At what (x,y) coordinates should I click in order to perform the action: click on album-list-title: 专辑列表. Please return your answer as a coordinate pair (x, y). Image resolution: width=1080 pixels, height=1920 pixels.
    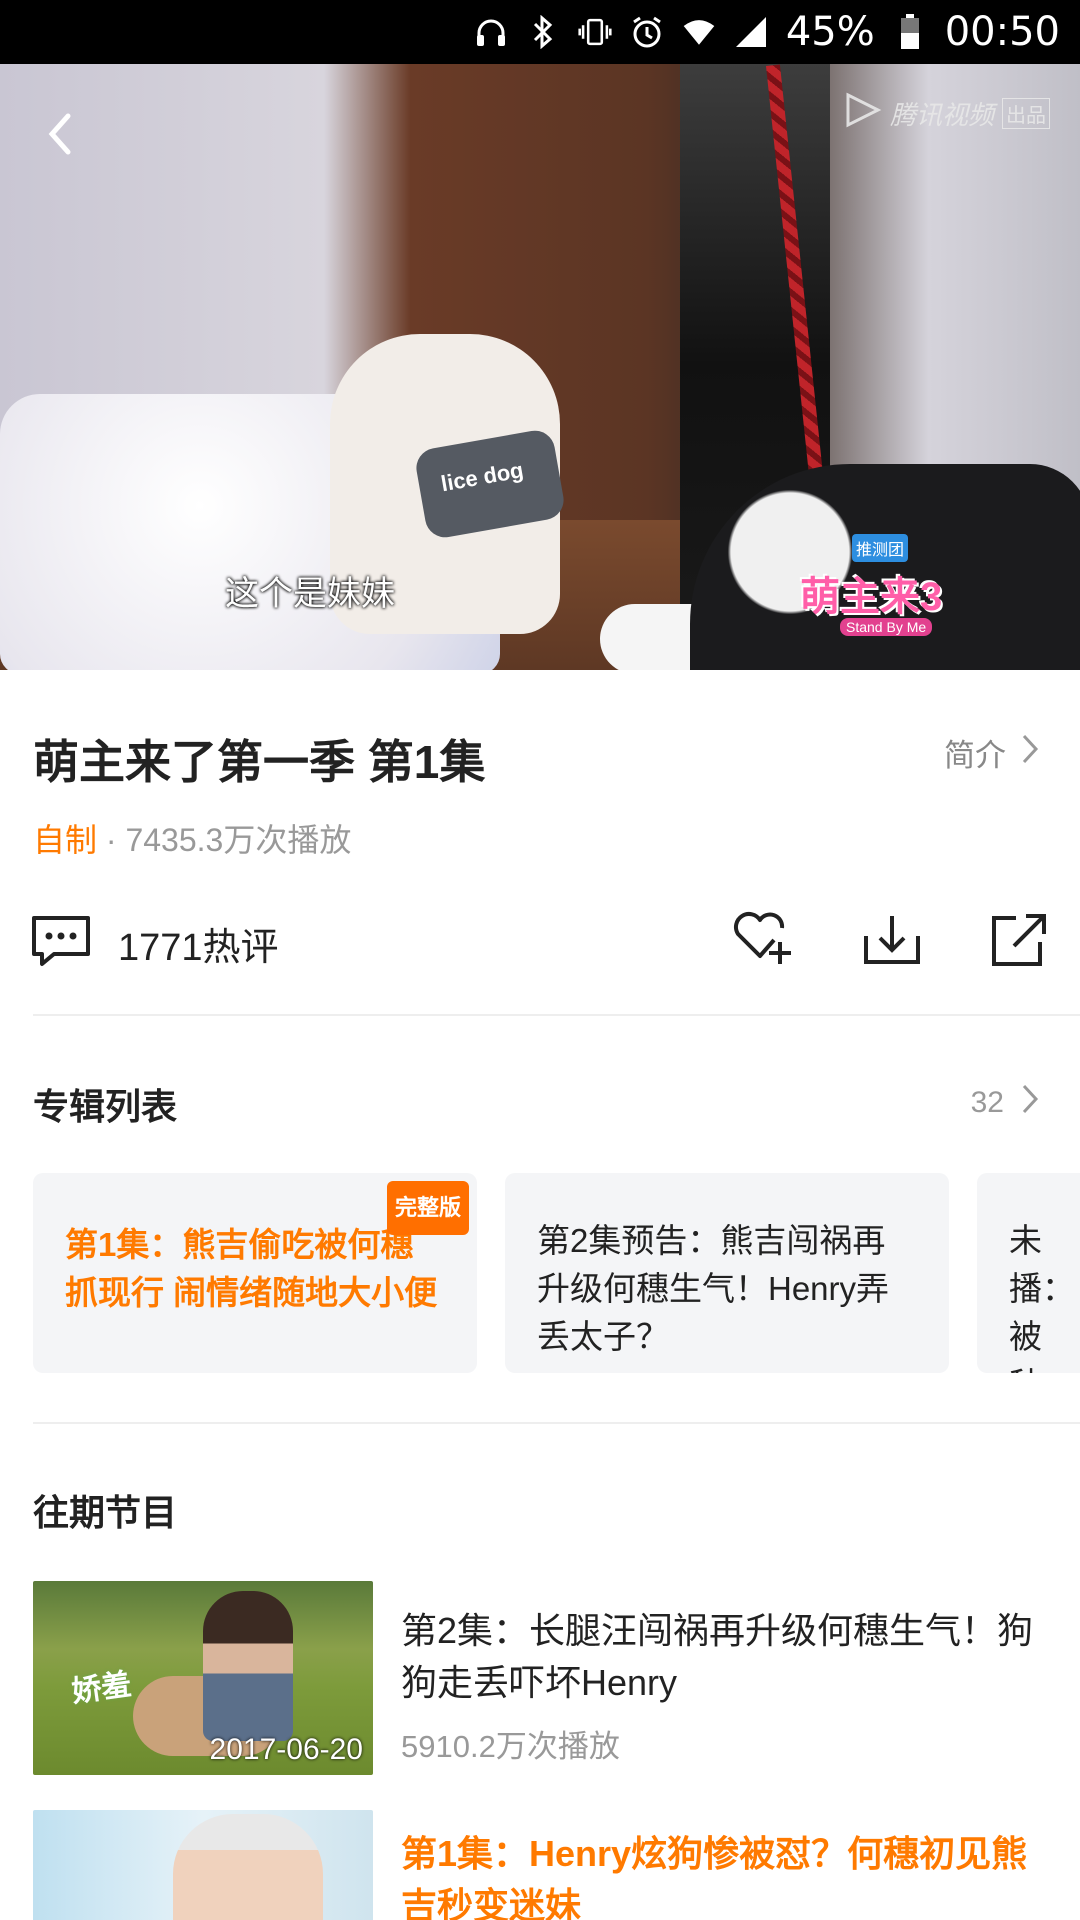
    Looking at the image, I should click on (105, 1106).